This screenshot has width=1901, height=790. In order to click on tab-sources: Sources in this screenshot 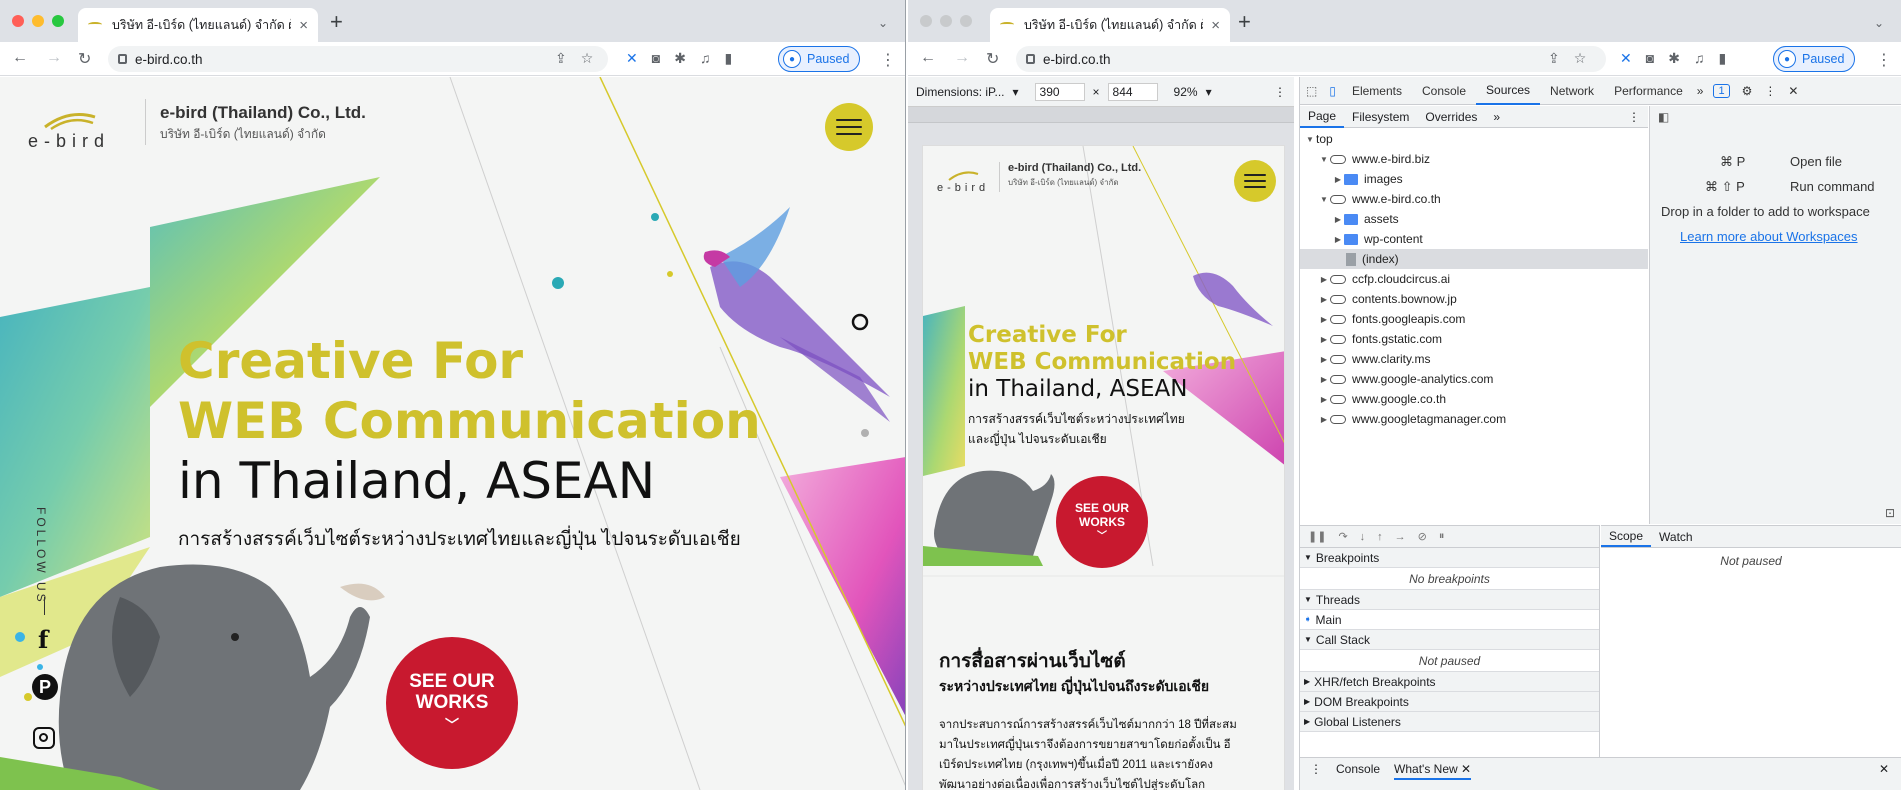, I will do `click(1508, 91)`.